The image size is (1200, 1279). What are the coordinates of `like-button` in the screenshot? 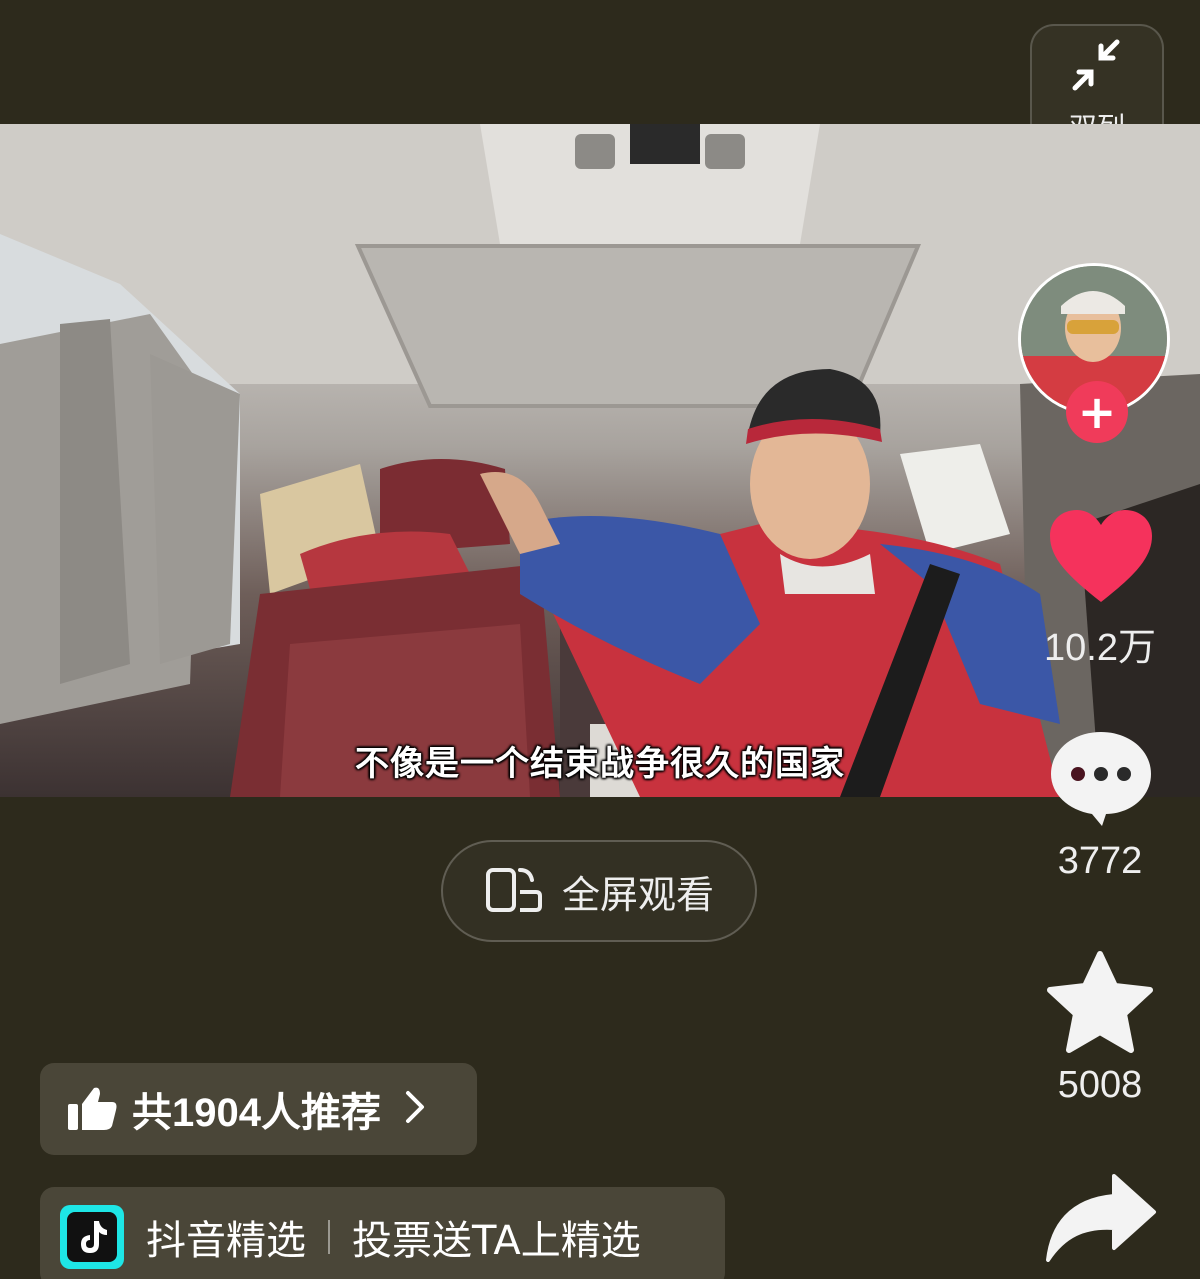 It's located at (1101, 558).